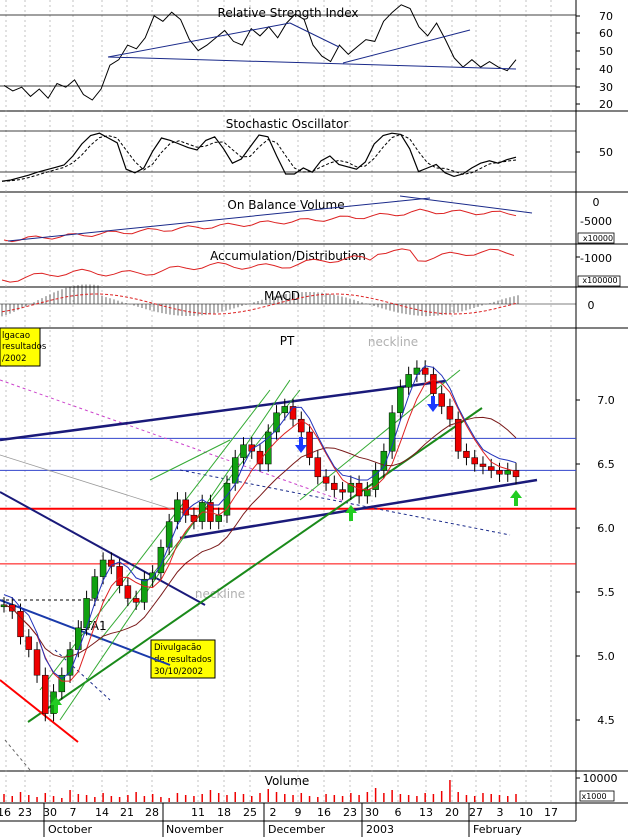 The image size is (628, 837). I want to click on x-day-label: 21, so click(127, 812).